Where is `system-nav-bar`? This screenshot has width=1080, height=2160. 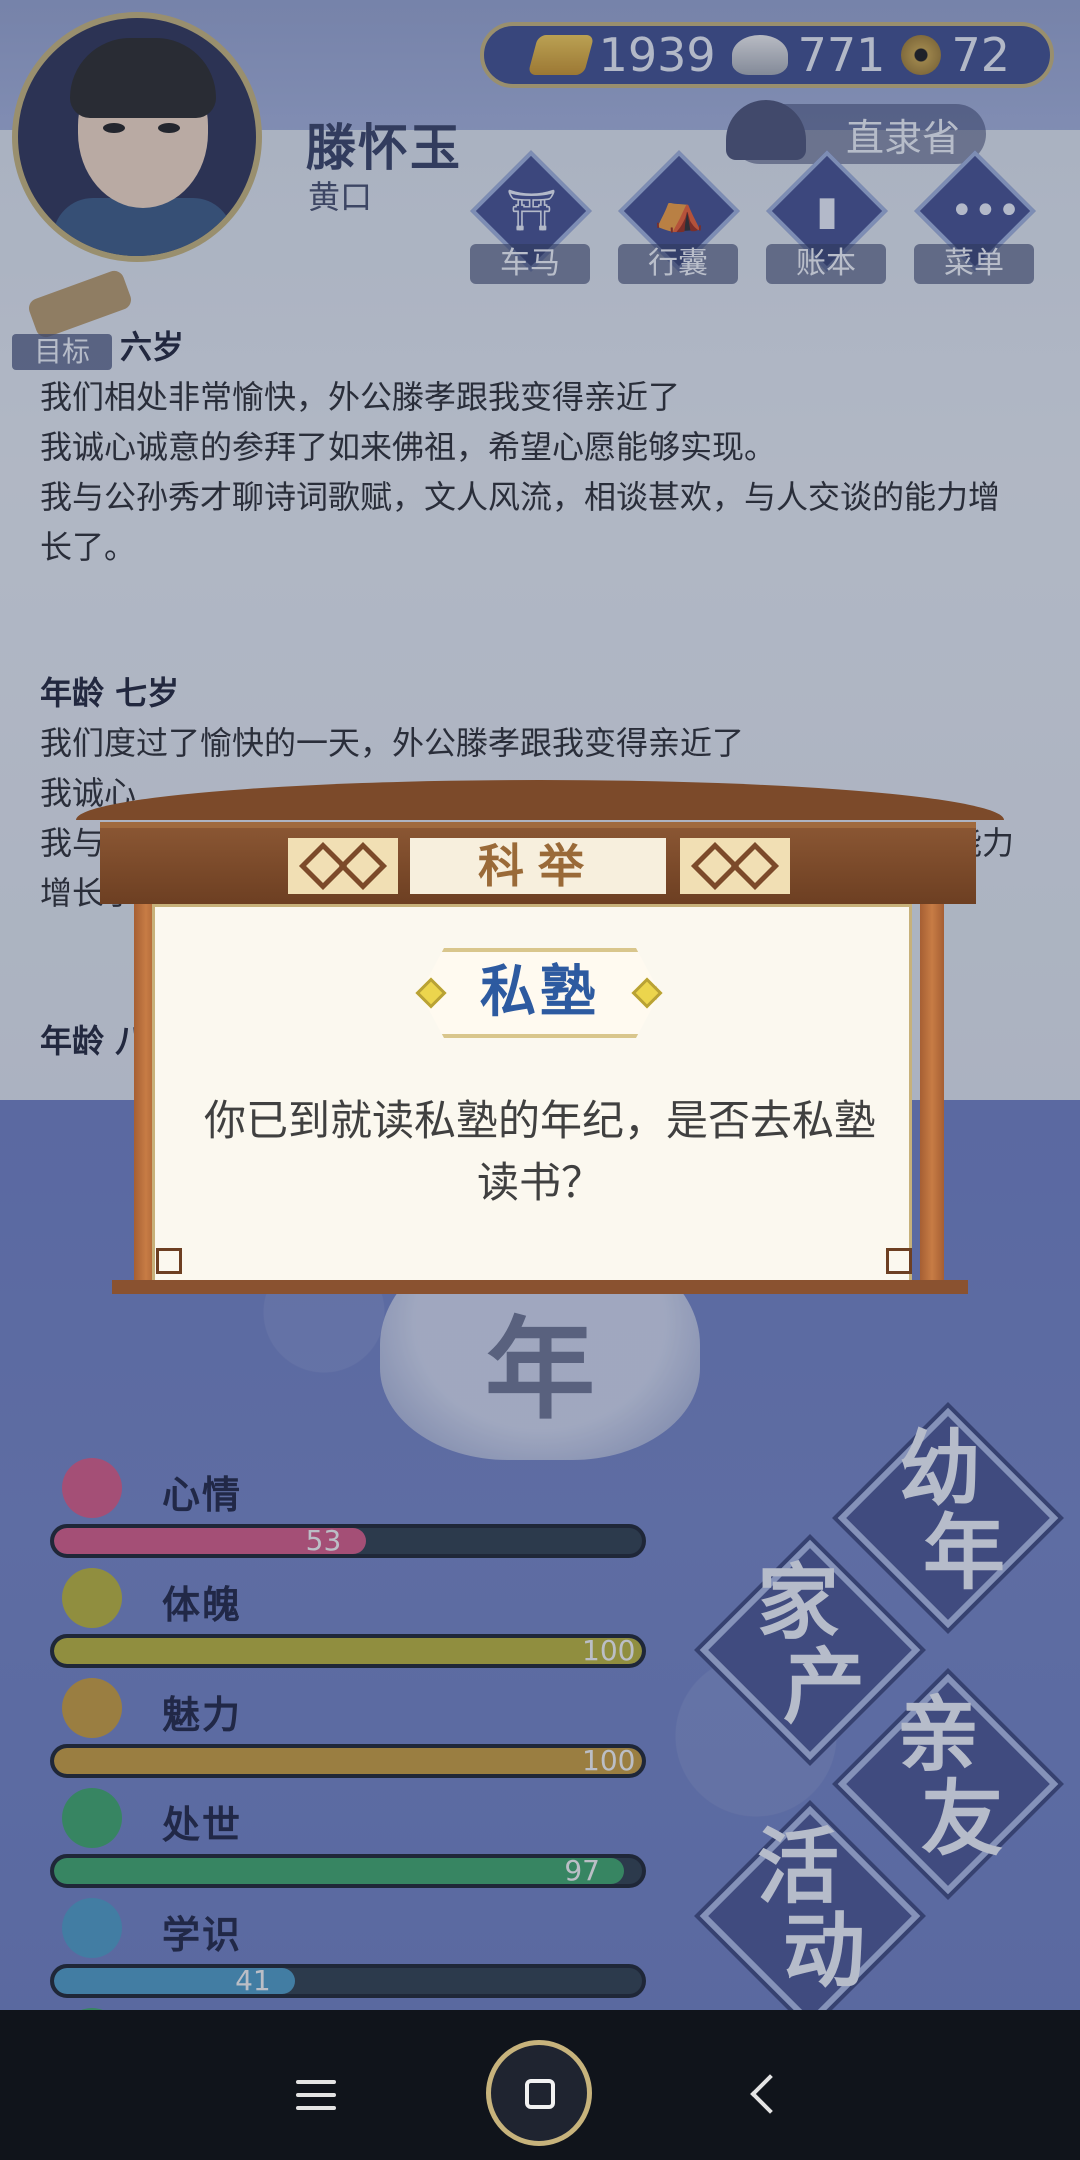 system-nav-bar is located at coordinates (540, 2085).